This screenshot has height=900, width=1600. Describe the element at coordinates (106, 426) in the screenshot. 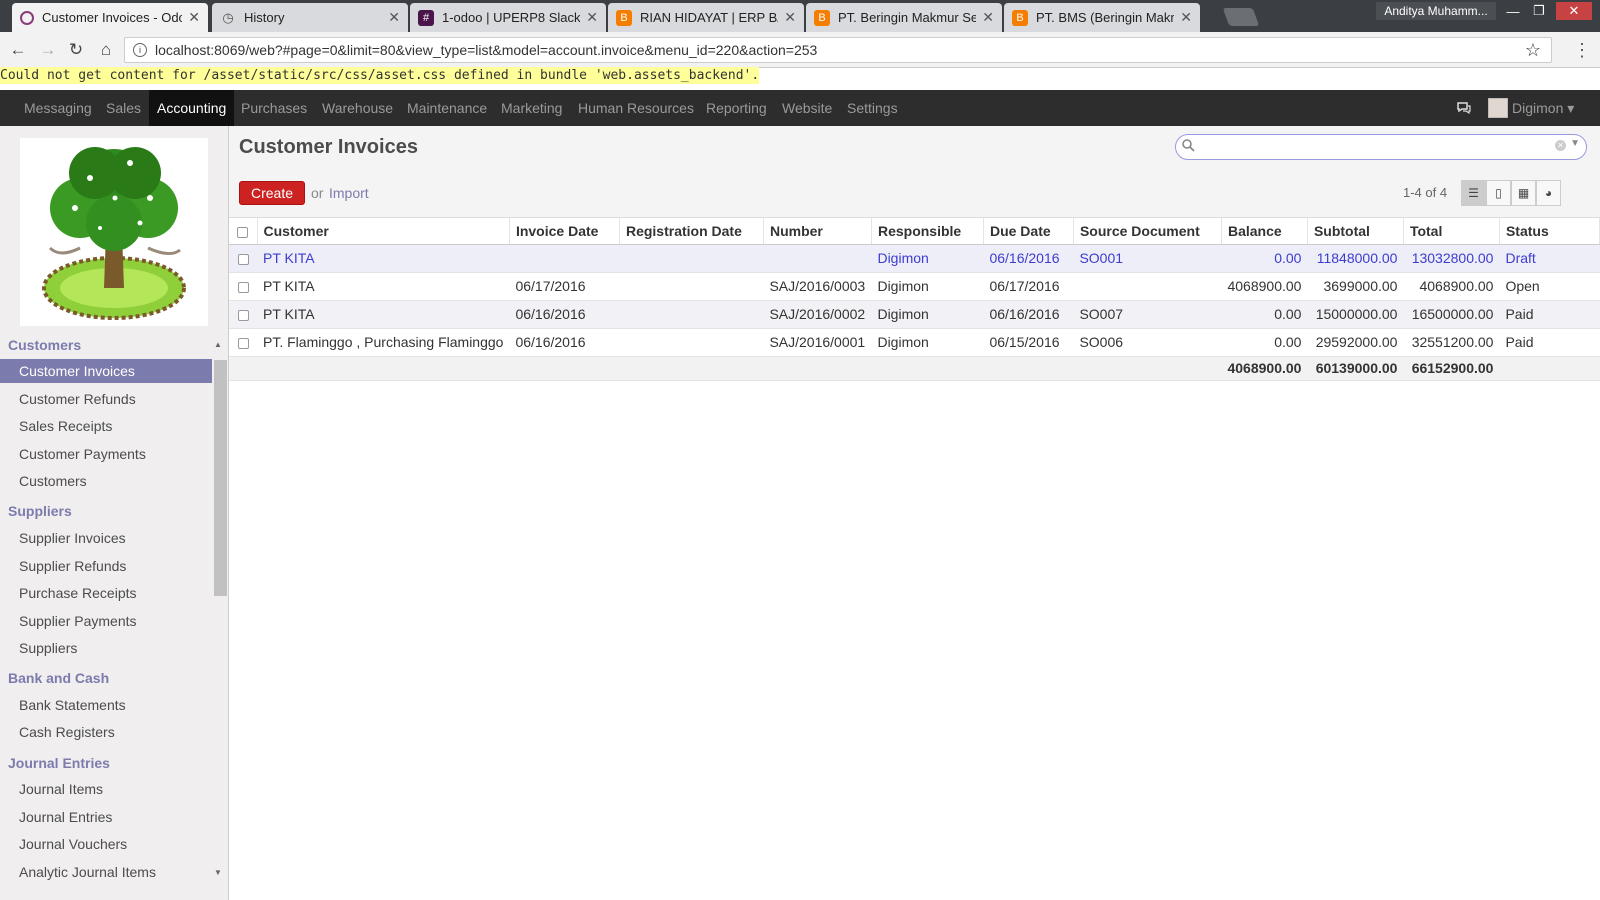

I see `sidebar-item-sales-receipts: Sales Receipts` at that location.